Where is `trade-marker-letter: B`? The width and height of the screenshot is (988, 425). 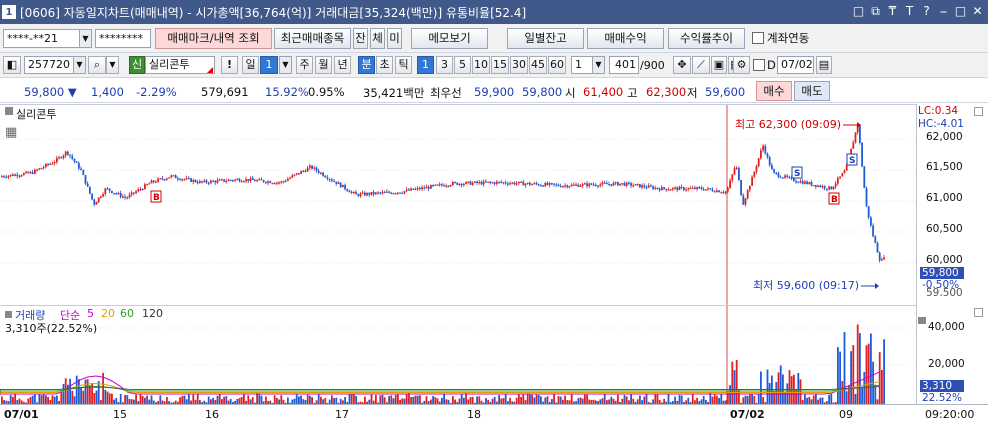 trade-marker-letter: B is located at coordinates (156, 198).